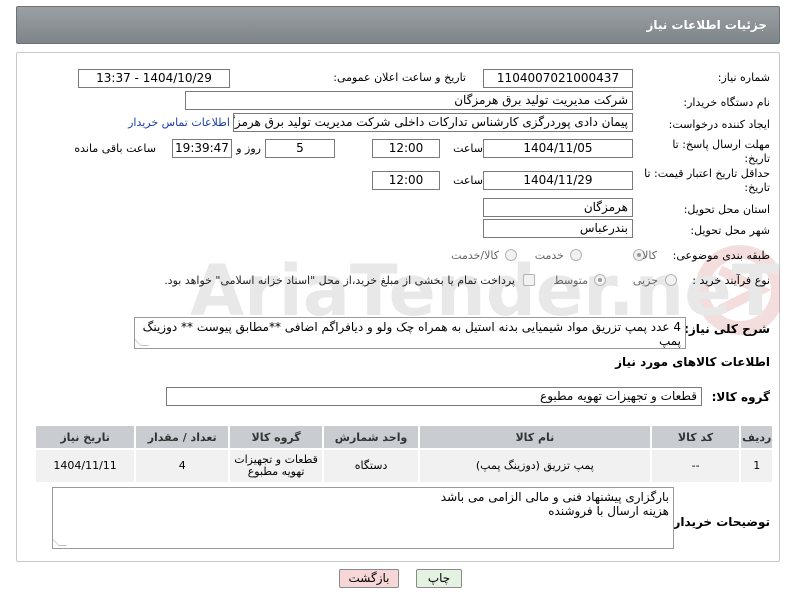 This screenshot has height=606, width=788. What do you see at coordinates (182, 466) in the screenshot?
I see `cell-qty: 4` at bounding box center [182, 466].